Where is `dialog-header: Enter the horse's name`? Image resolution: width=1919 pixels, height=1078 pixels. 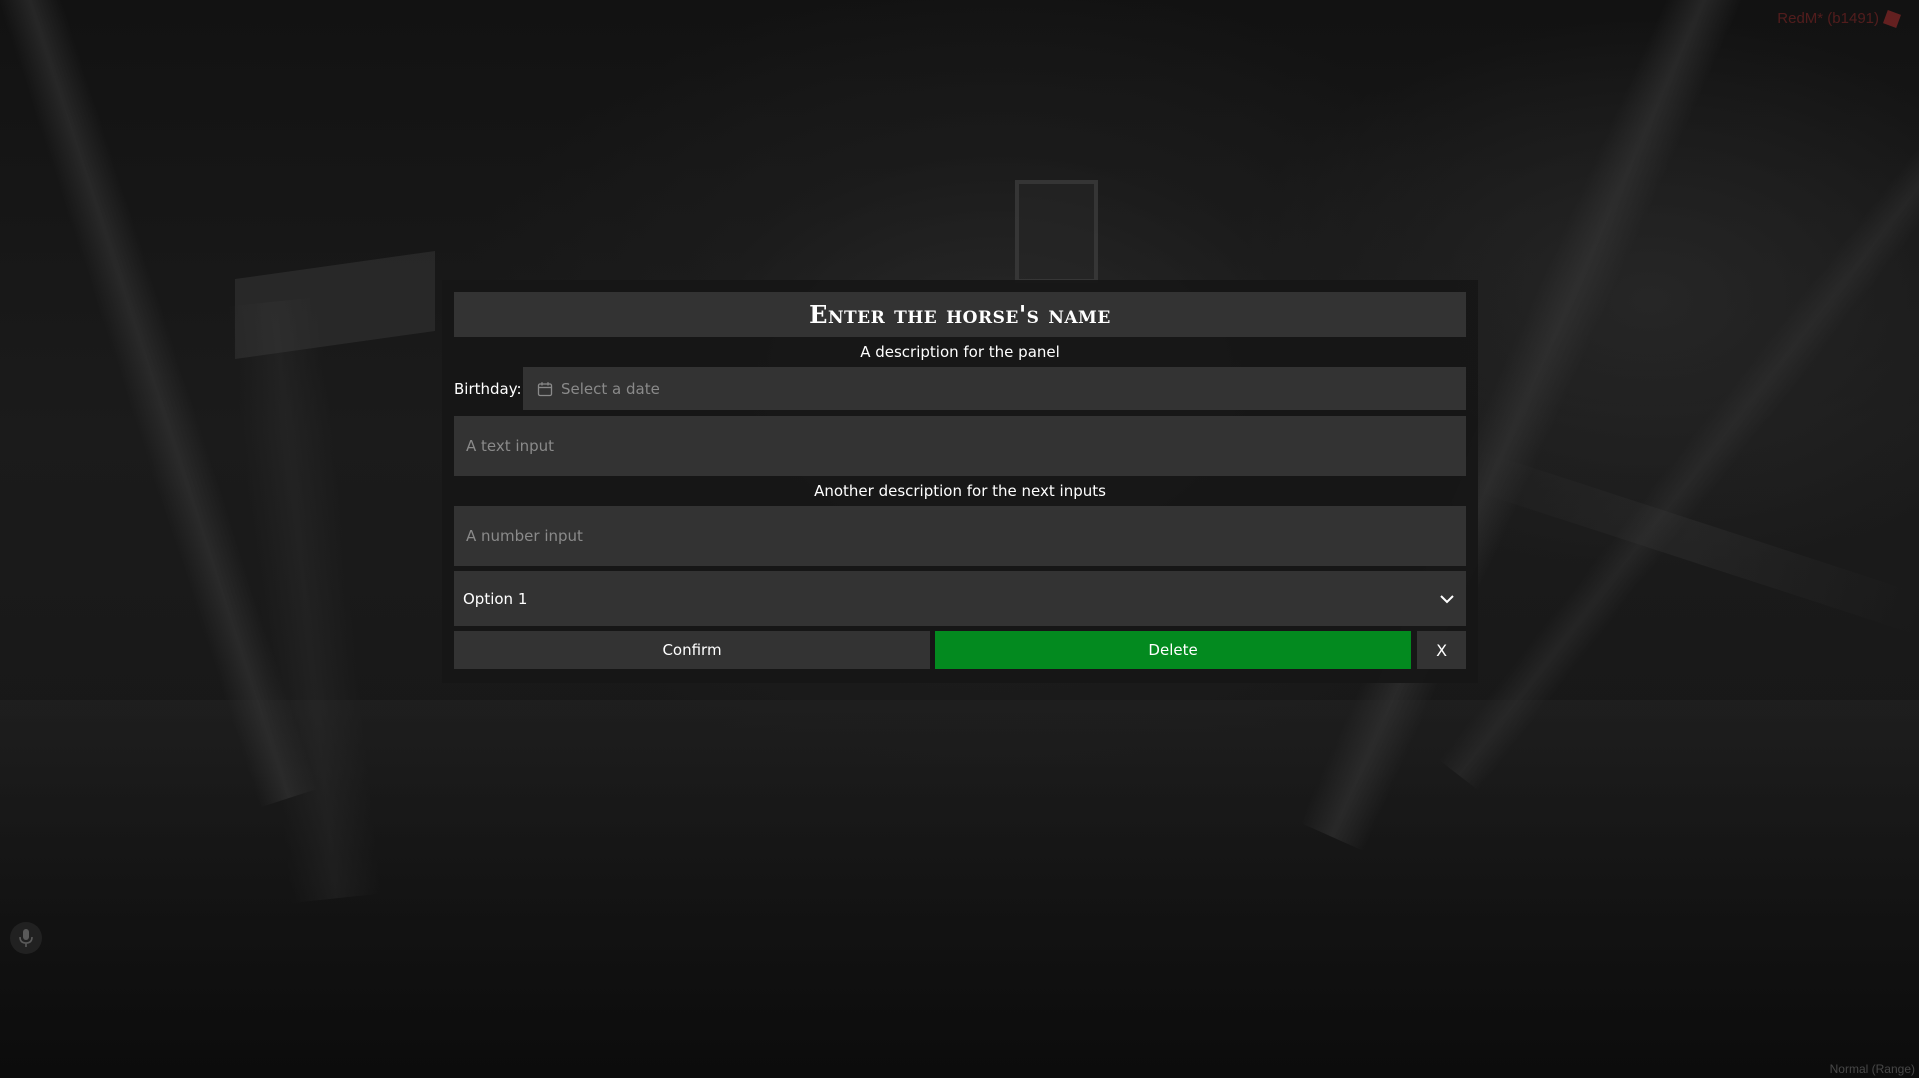
dialog-header: Enter the horse's name is located at coordinates (960, 314).